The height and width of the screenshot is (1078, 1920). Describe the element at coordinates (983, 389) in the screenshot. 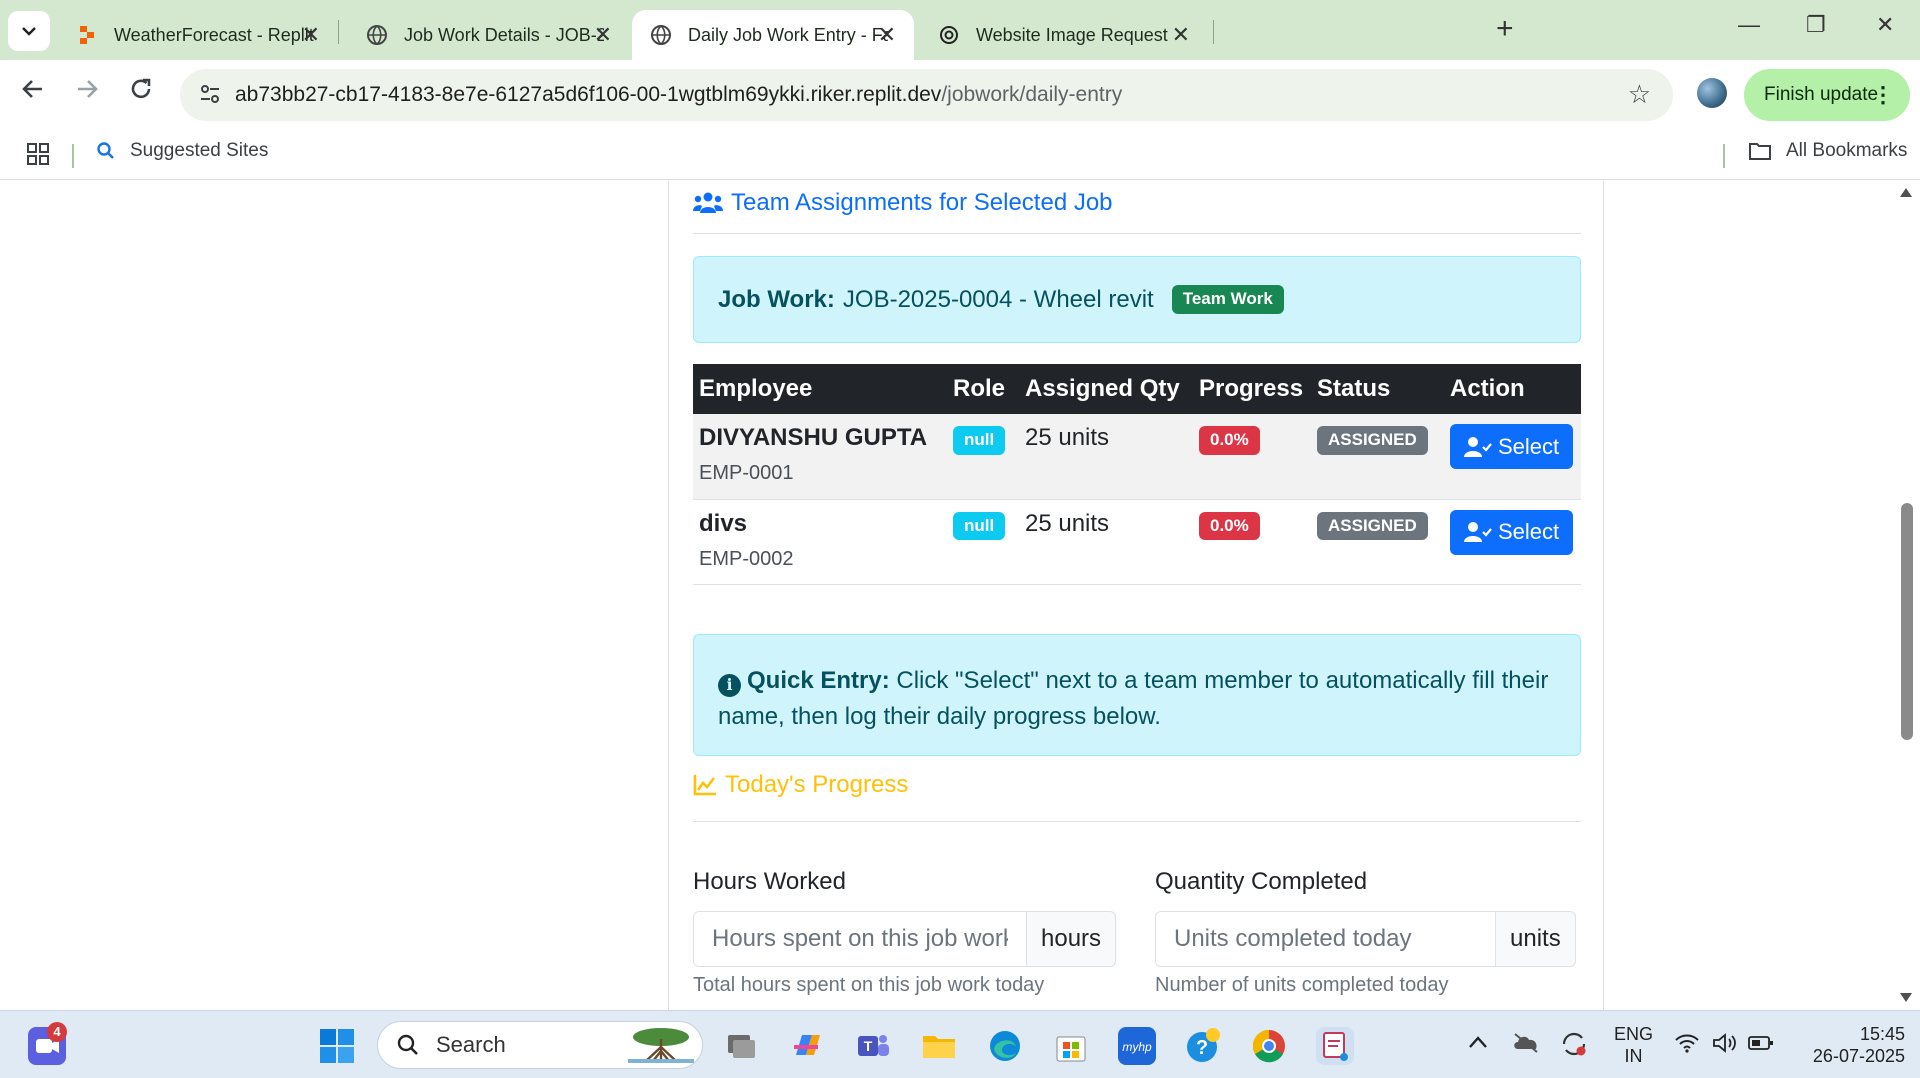

I see `column-header-role: Role` at that location.